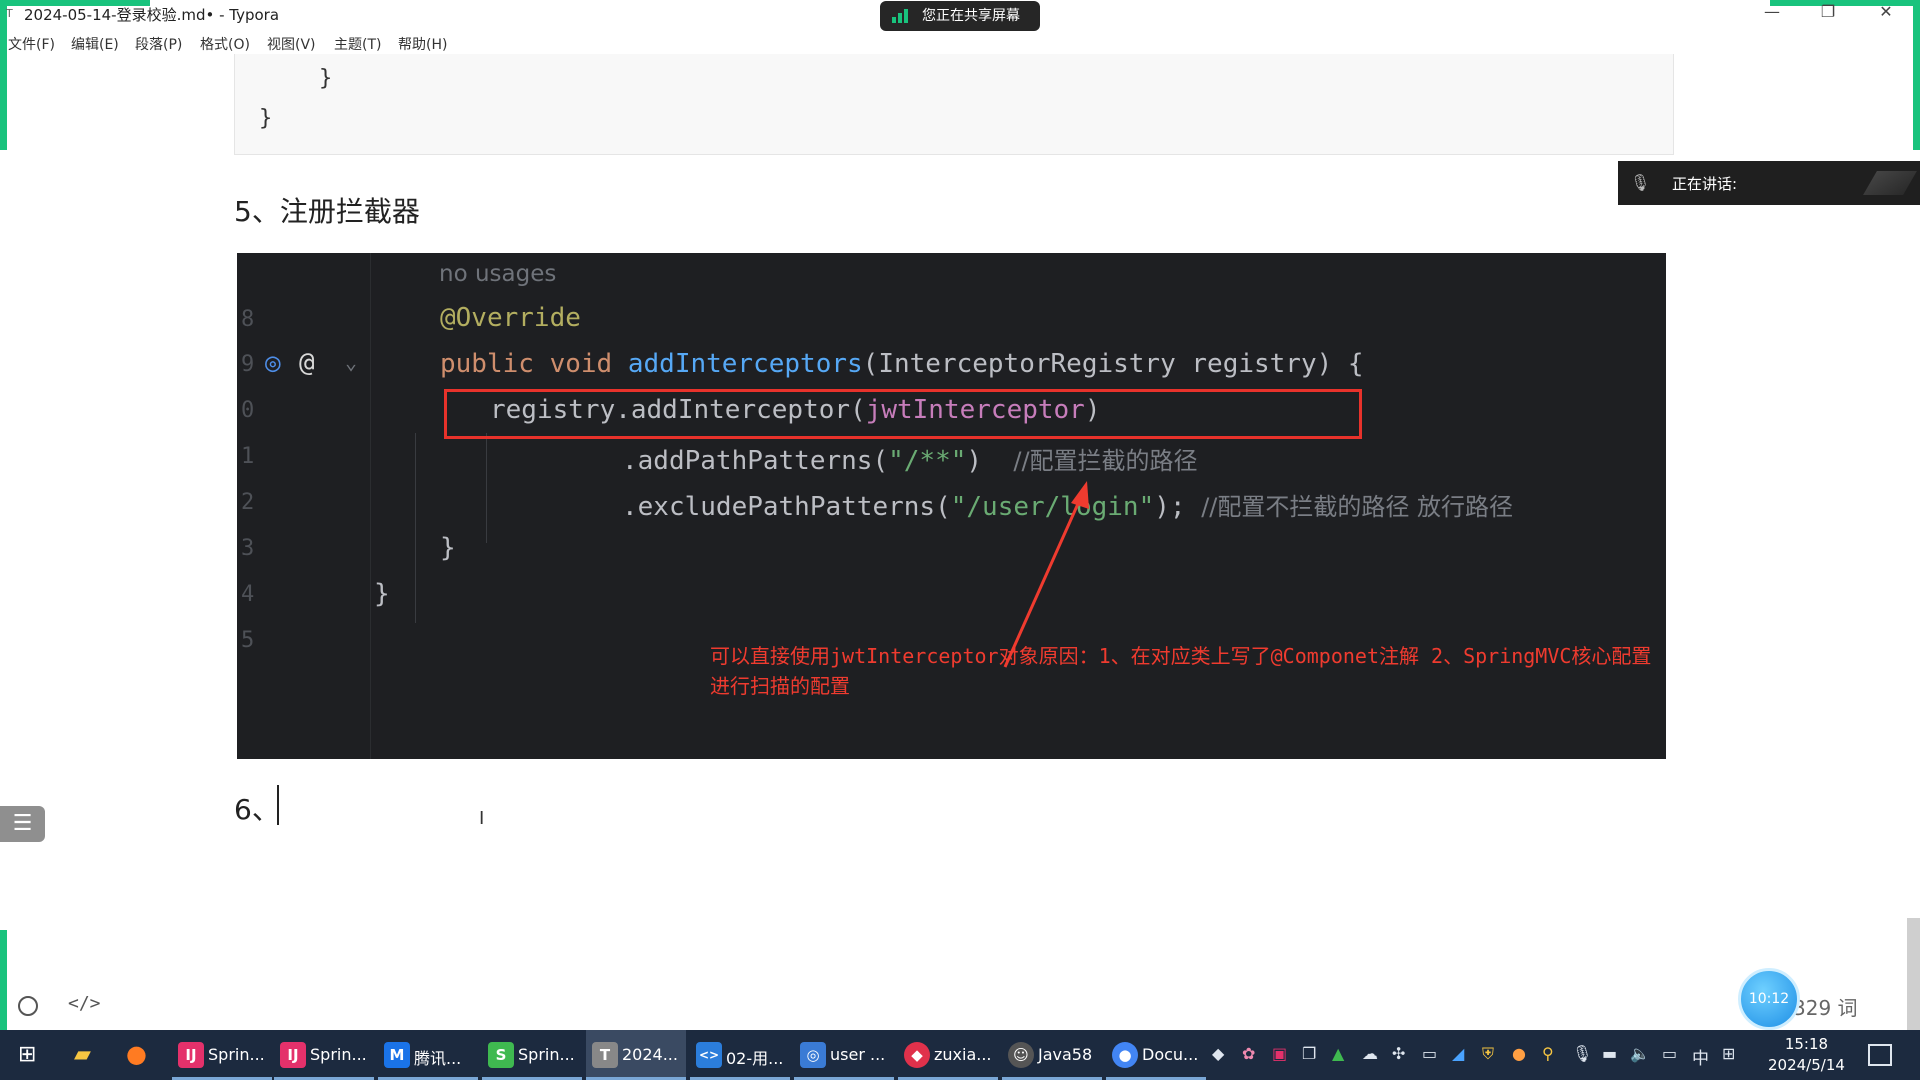  What do you see at coordinates (327, 210) in the screenshot?
I see `heading-register-interceptor: 5、注册拦截器` at bounding box center [327, 210].